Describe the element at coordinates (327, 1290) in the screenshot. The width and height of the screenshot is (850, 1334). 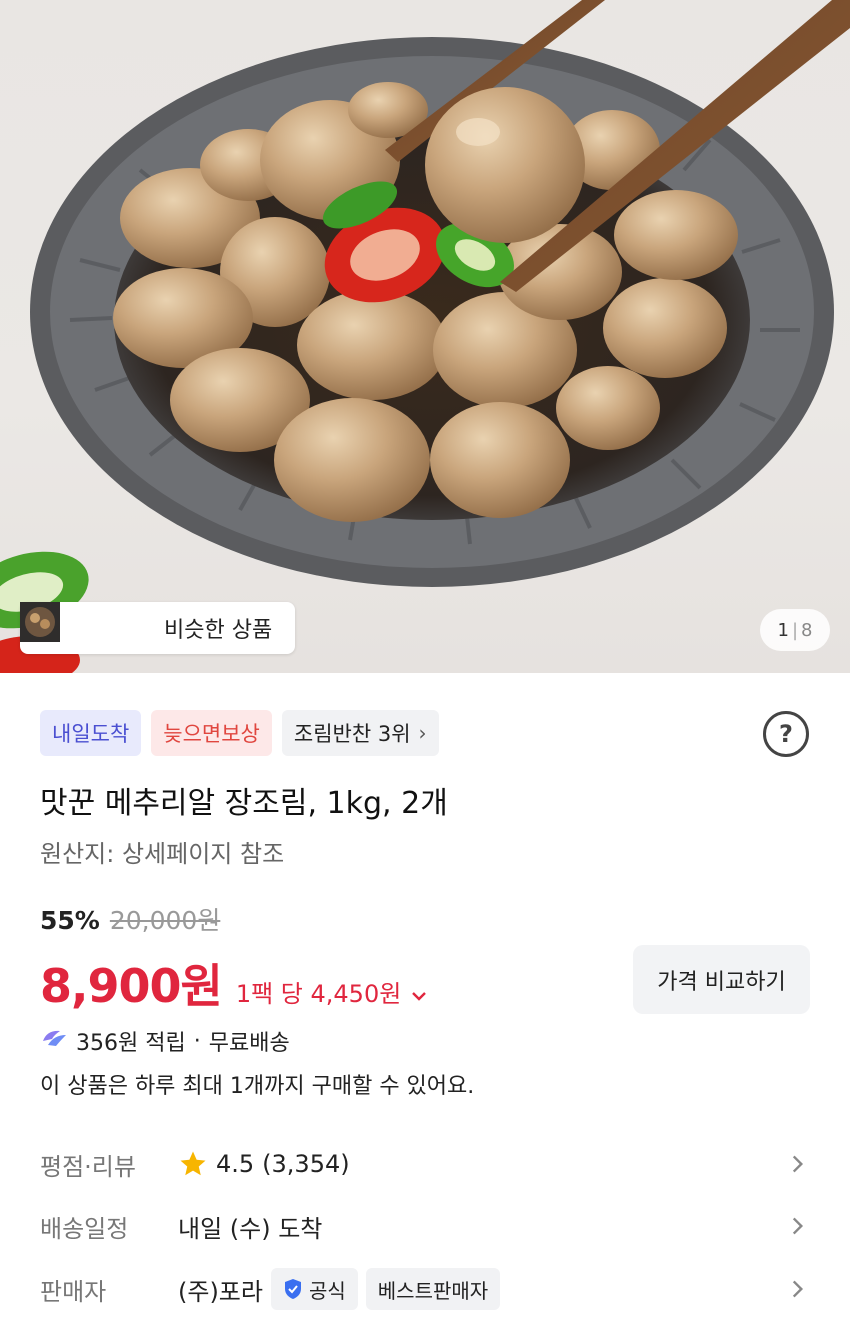
I see `official-tag-label: 공식` at that location.